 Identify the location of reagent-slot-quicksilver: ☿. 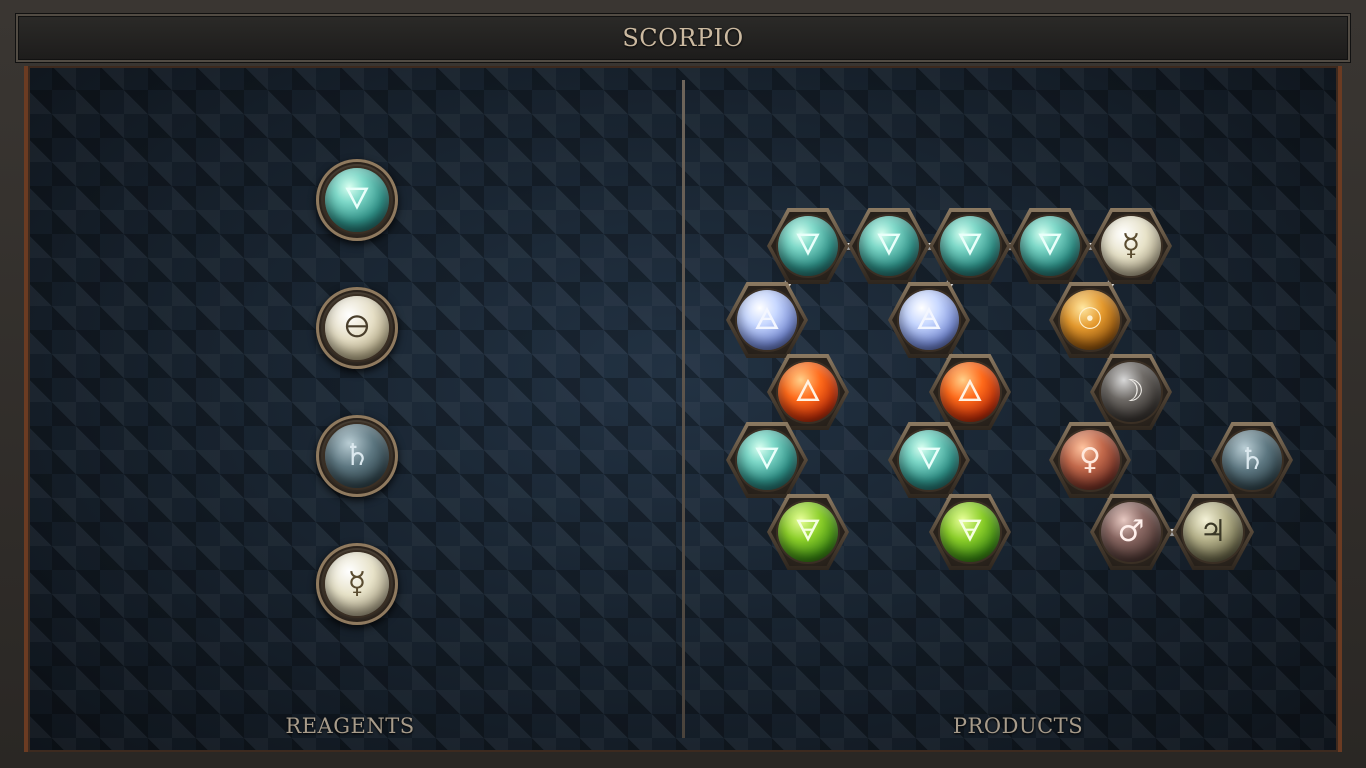
(357, 584).